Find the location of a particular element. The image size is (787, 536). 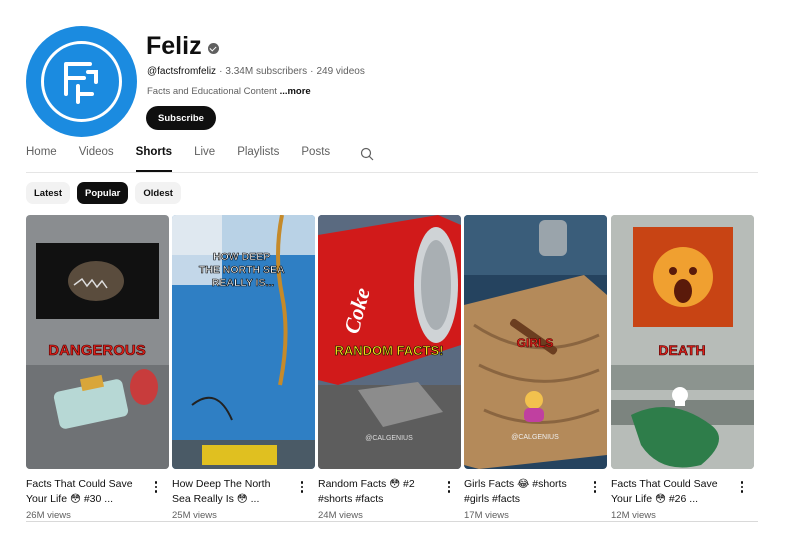

thumbnail-overlay-text: DANGEROUS is located at coordinates (97, 350).